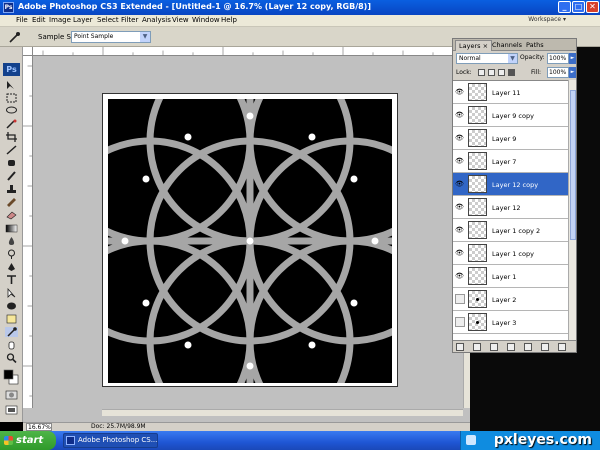 Image resolution: width=600 pixels, height=450 pixels. I want to click on opacity-input: 100%, so click(558, 58).